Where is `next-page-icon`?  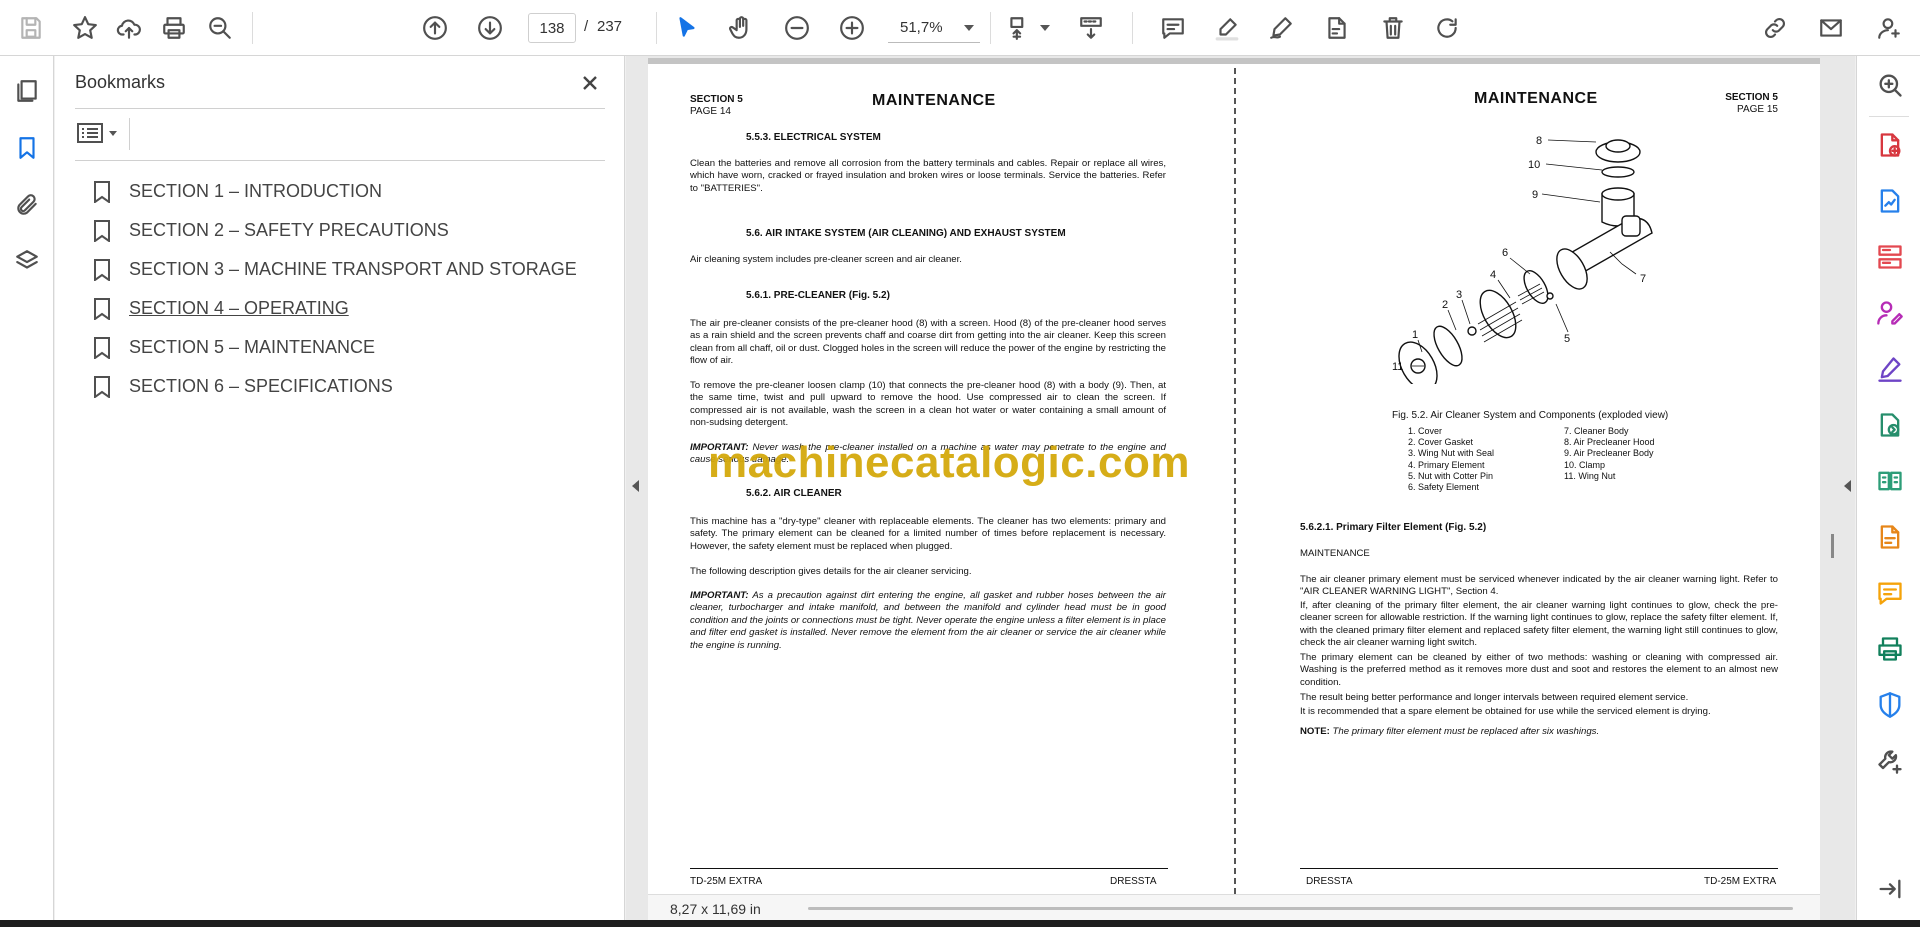
next-page-icon is located at coordinates (490, 28).